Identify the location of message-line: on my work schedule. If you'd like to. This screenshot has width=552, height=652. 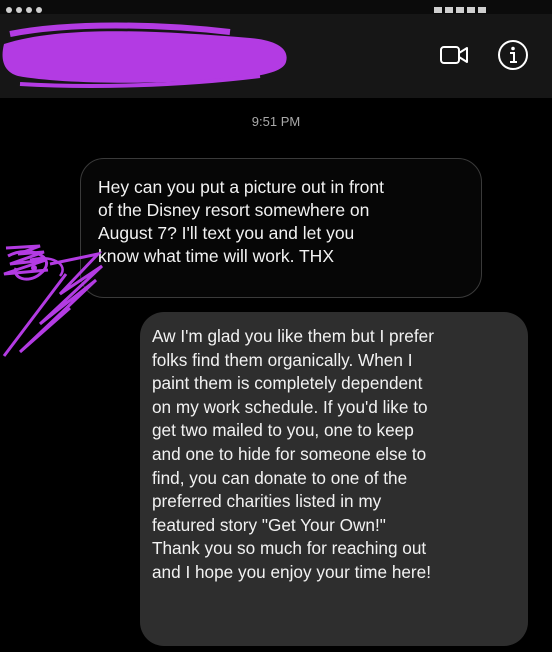
(290, 406).